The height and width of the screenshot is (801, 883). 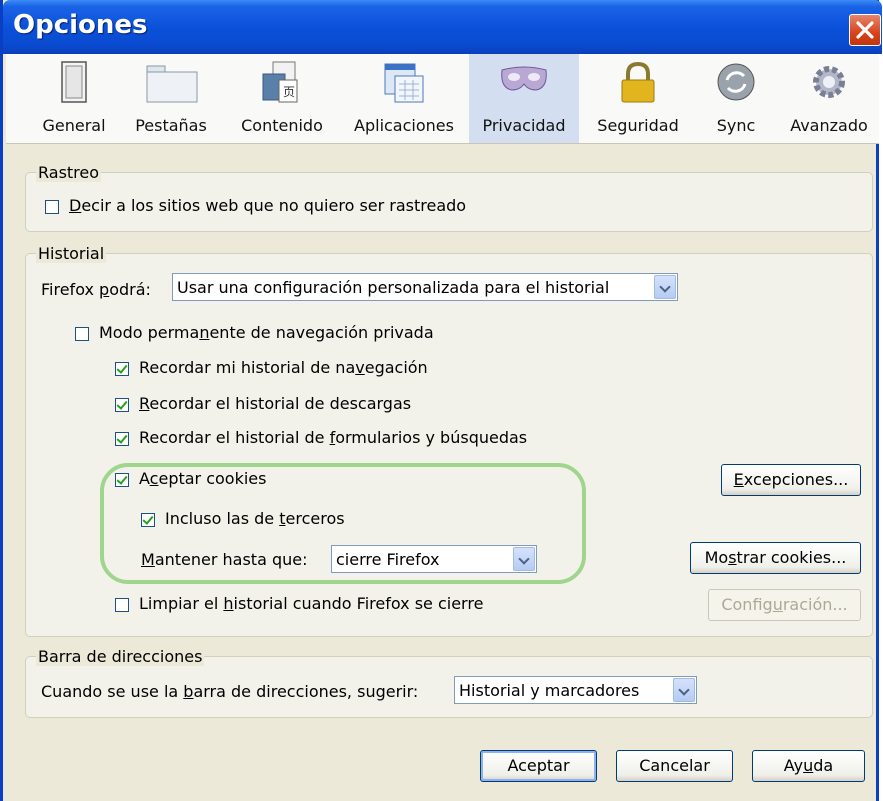 I want to click on tab-contenido: 页 Contenido, so click(x=282, y=98).